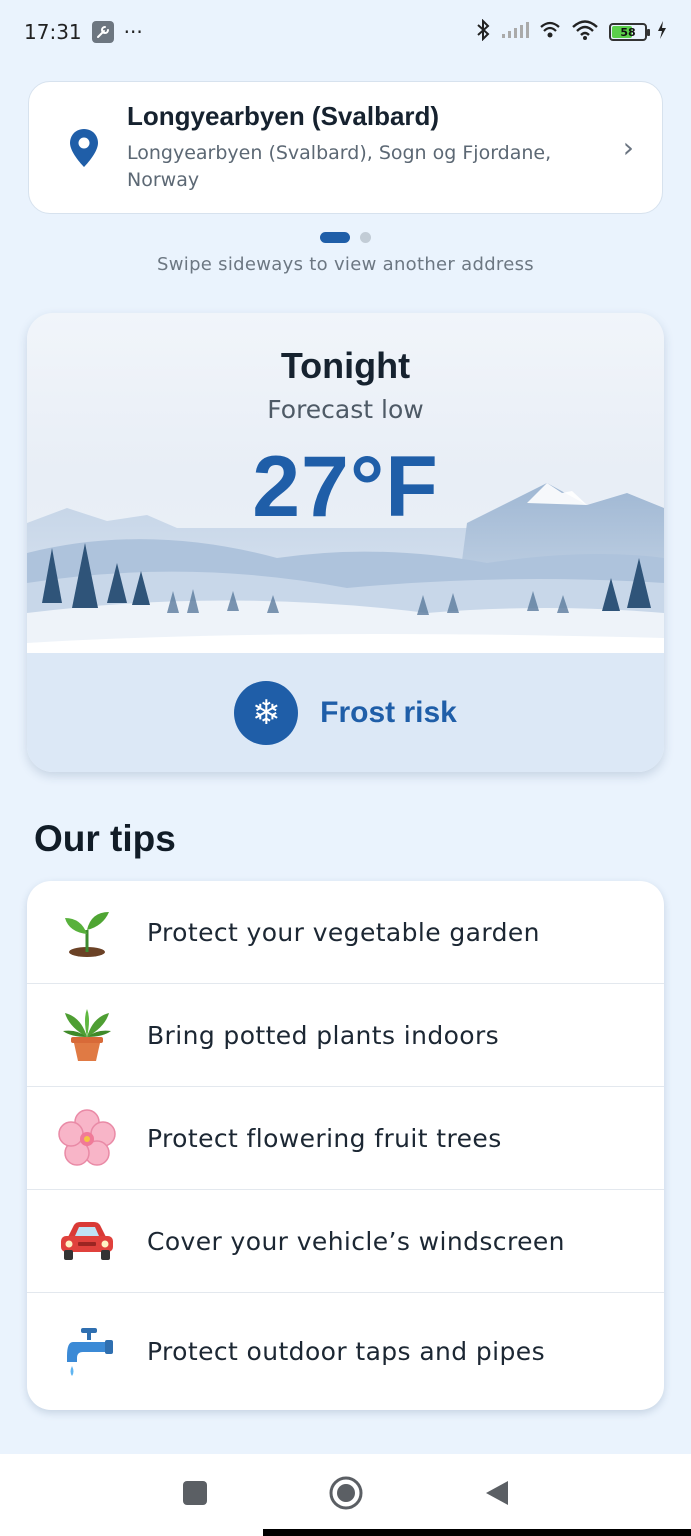 The width and height of the screenshot is (691, 1536). Describe the element at coordinates (87, 1138) in the screenshot. I see `cherry-blossom-icon` at that location.